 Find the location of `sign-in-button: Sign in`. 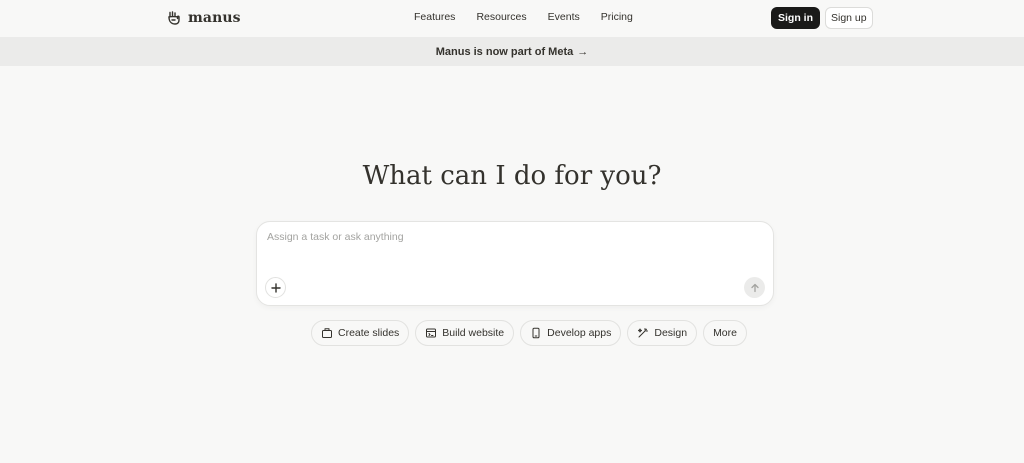

sign-in-button: Sign in is located at coordinates (795, 18).